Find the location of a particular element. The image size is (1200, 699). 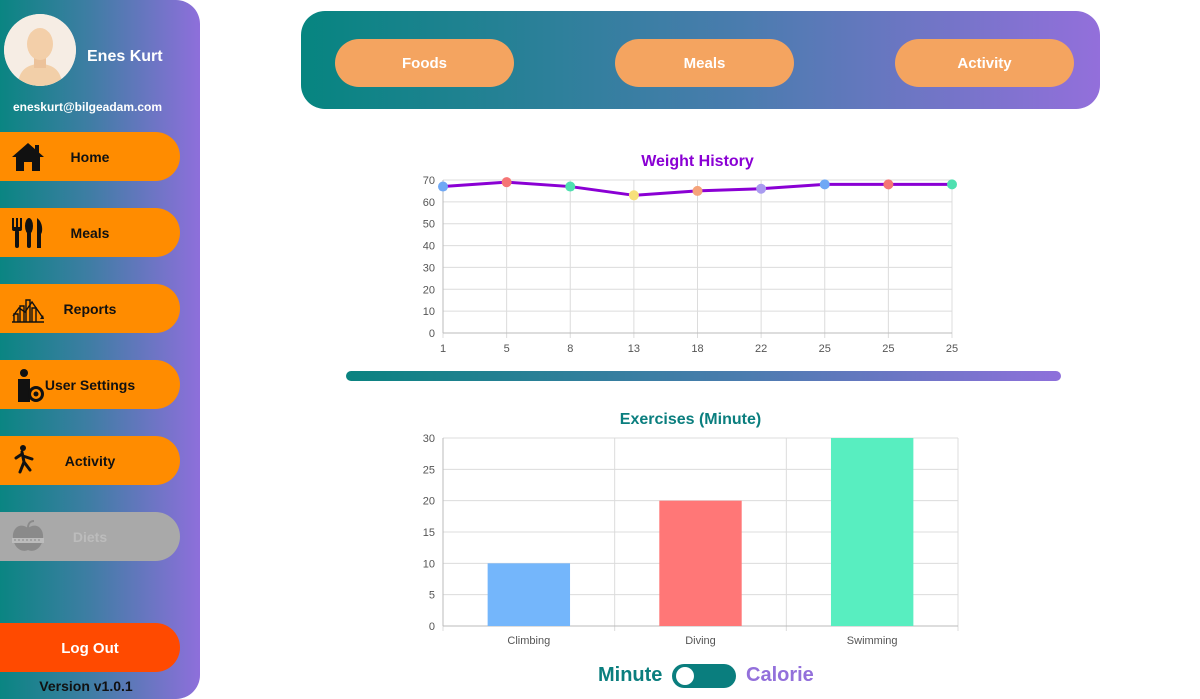

sidebar-item-diets: Diets is located at coordinates (90, 536).